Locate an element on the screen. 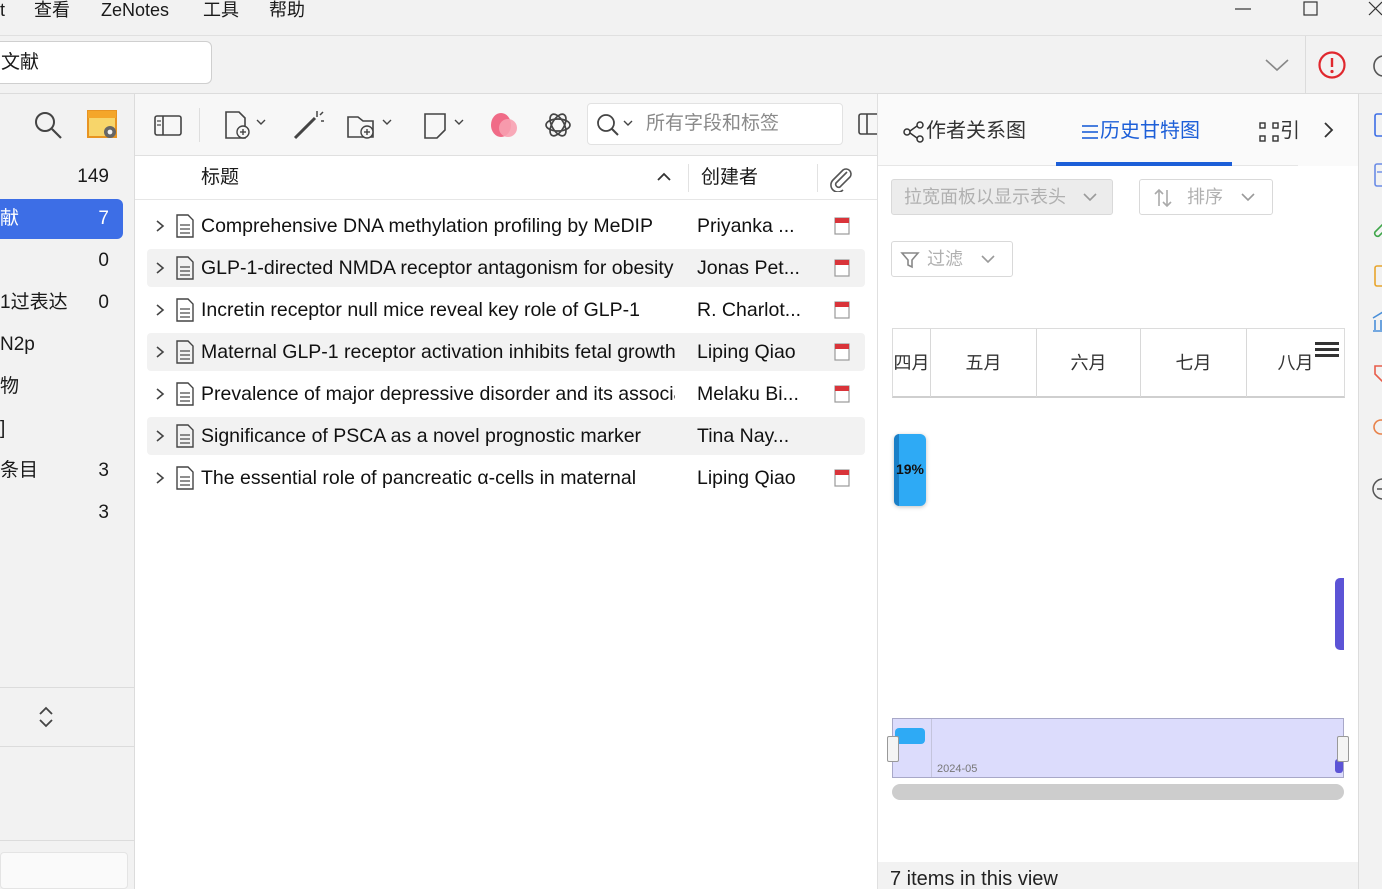 This screenshot has width=1382, height=889. collection-item: 0 is located at coordinates (61, 261).